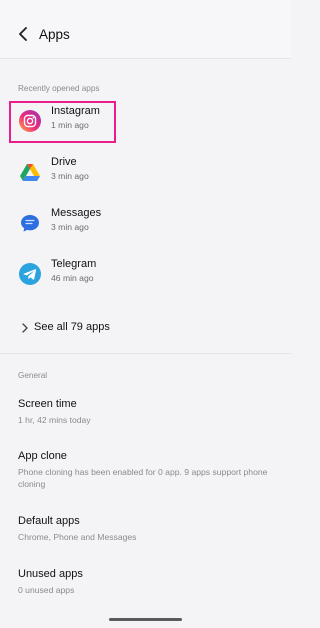  What do you see at coordinates (30, 274) in the screenshot?
I see `telegram-icon` at bounding box center [30, 274].